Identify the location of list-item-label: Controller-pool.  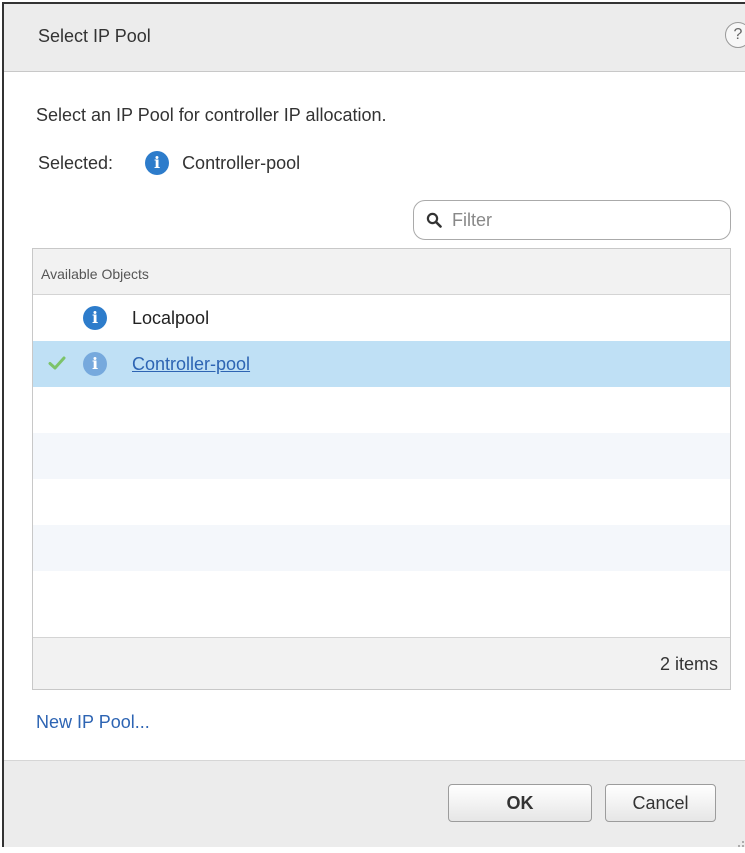
(191, 364).